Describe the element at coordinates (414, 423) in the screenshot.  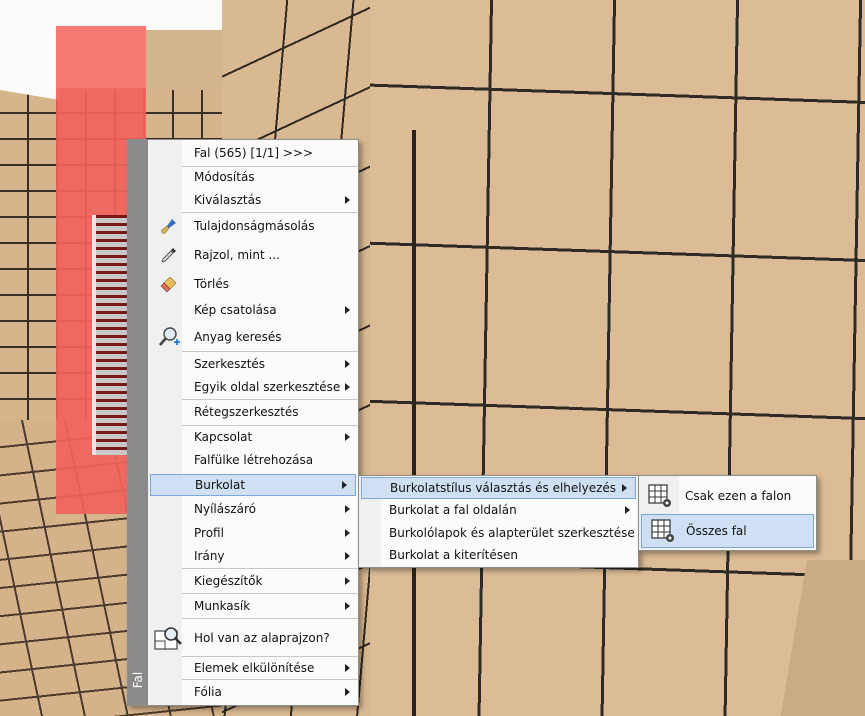
I see `wall-corner-line` at that location.